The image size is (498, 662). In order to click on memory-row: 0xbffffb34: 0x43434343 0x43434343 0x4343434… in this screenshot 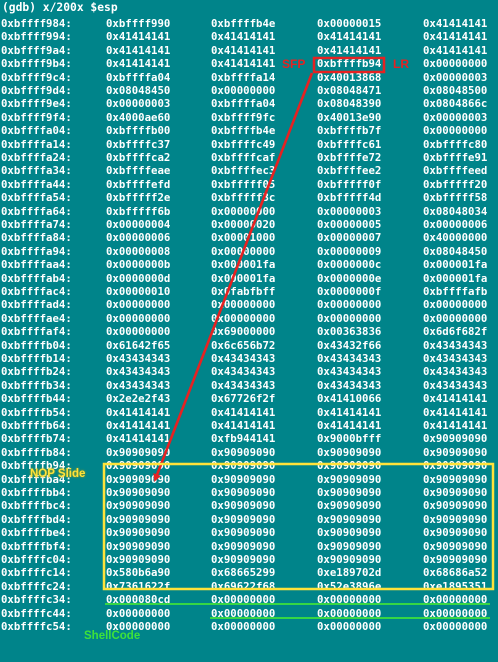, I will do `click(249, 386)`.